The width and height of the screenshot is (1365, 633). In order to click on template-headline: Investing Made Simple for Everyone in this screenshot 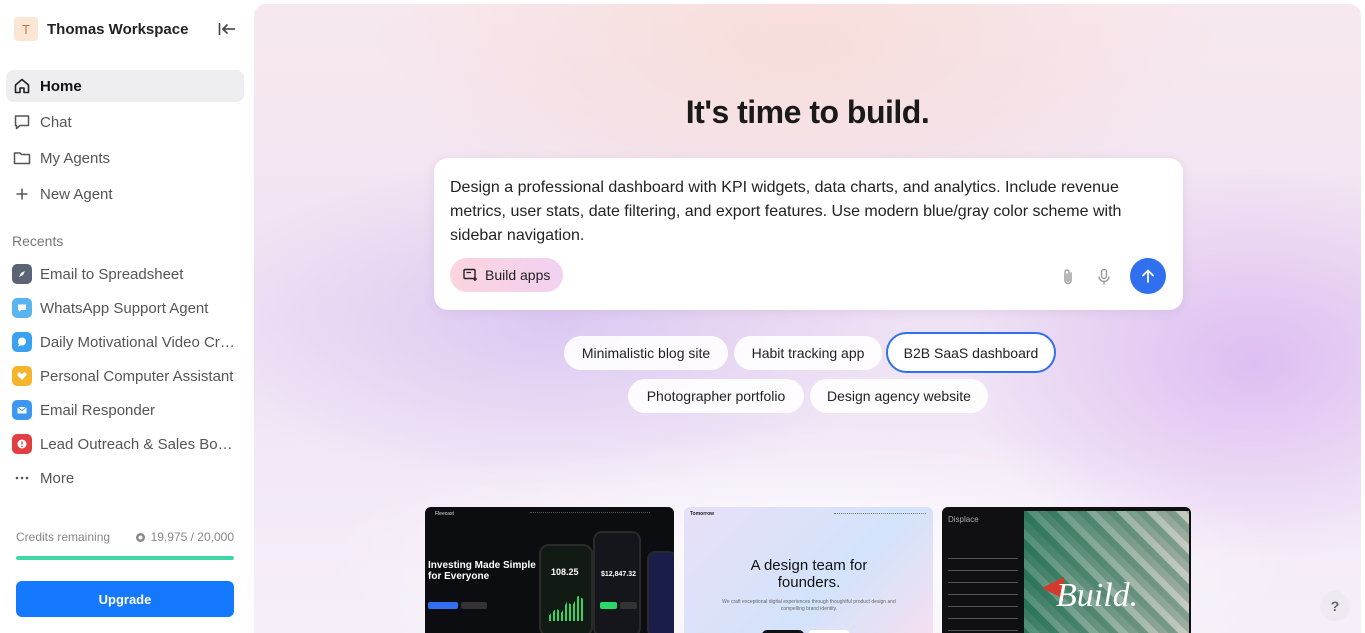, I will do `click(482, 571)`.